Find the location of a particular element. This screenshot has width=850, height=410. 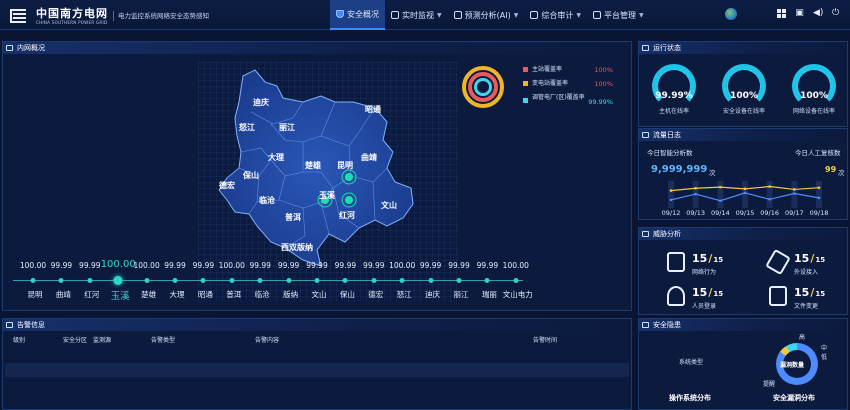

ai-analysis-count: 9,999,999 is located at coordinates (679, 169).